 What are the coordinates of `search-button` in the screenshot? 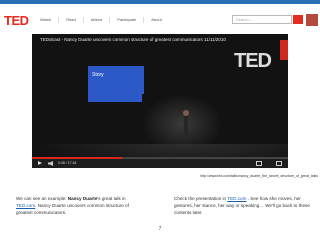 It's located at (298, 19).